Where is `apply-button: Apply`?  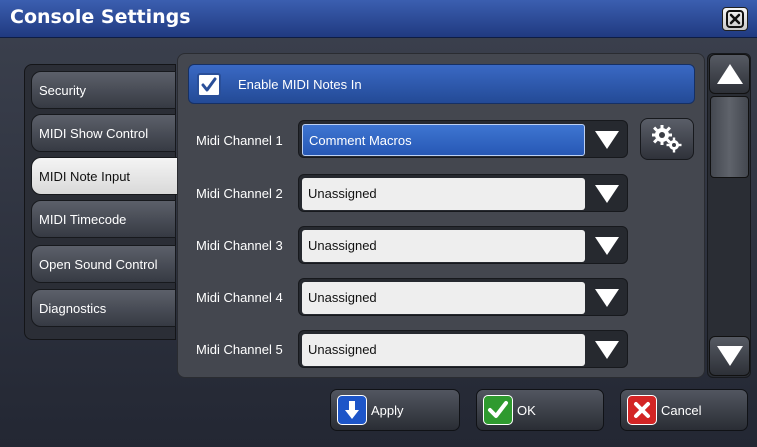
apply-button: Apply is located at coordinates (395, 410).